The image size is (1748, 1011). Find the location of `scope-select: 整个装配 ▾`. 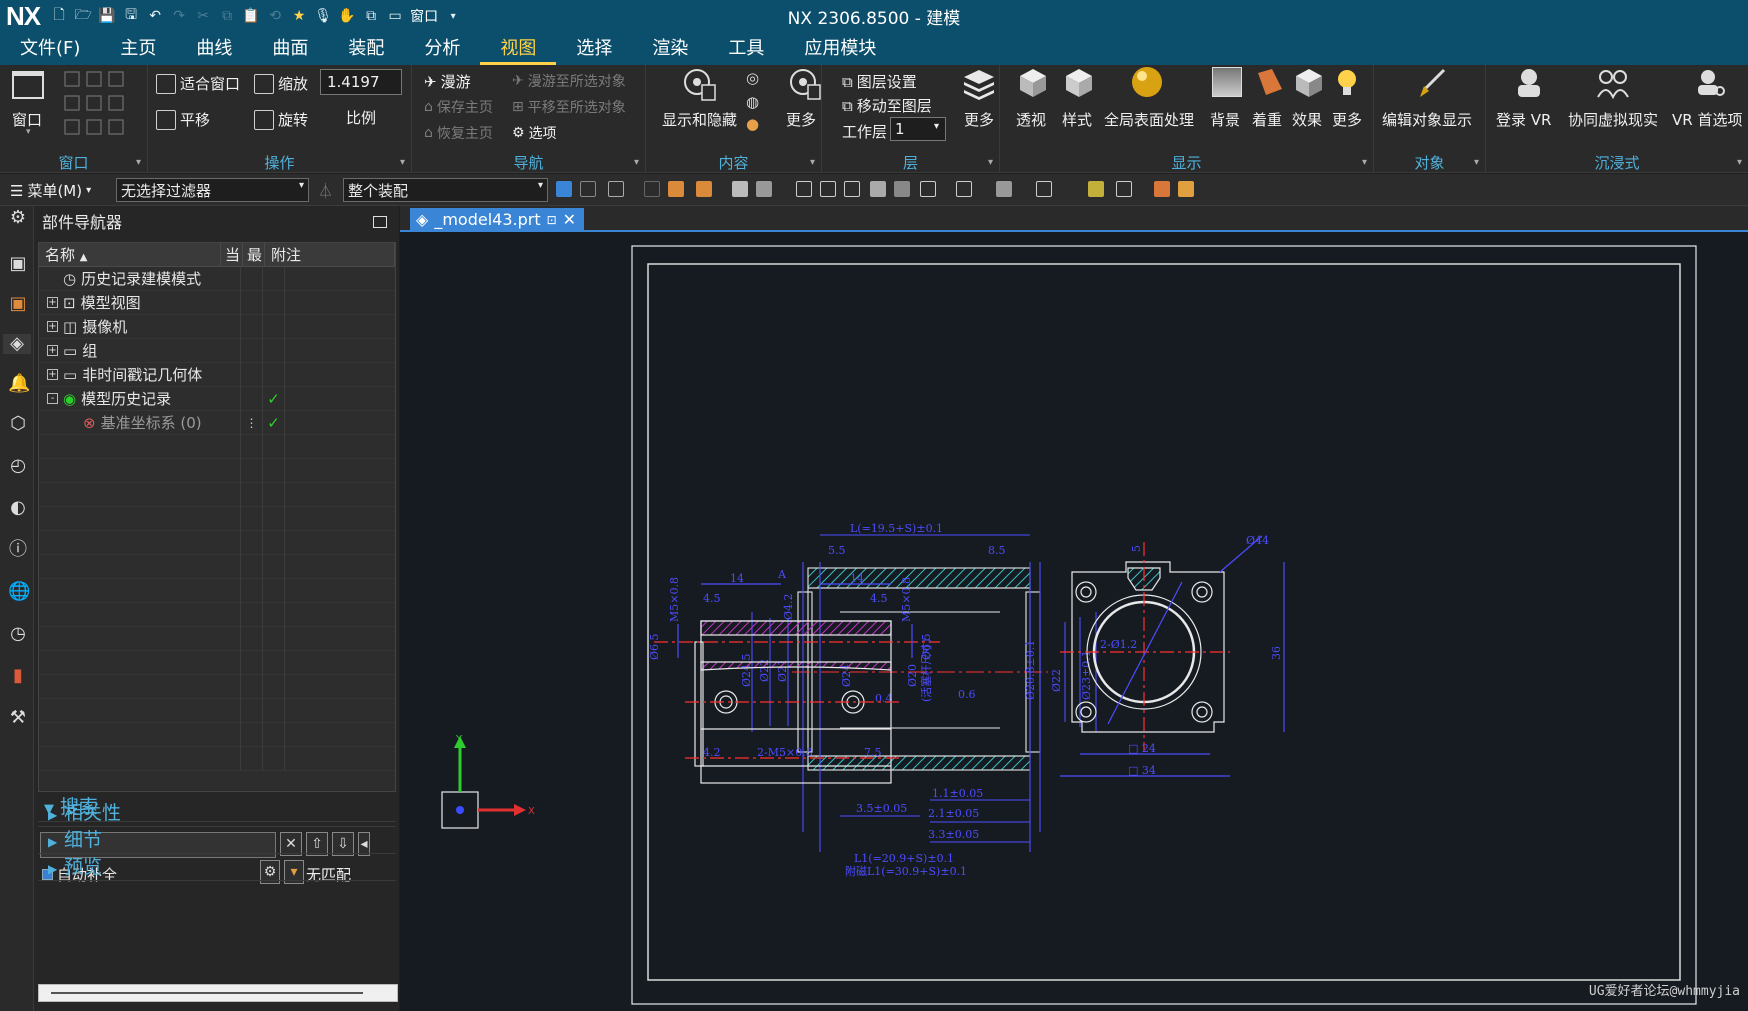

scope-select: 整个装配 ▾ is located at coordinates (445, 190).